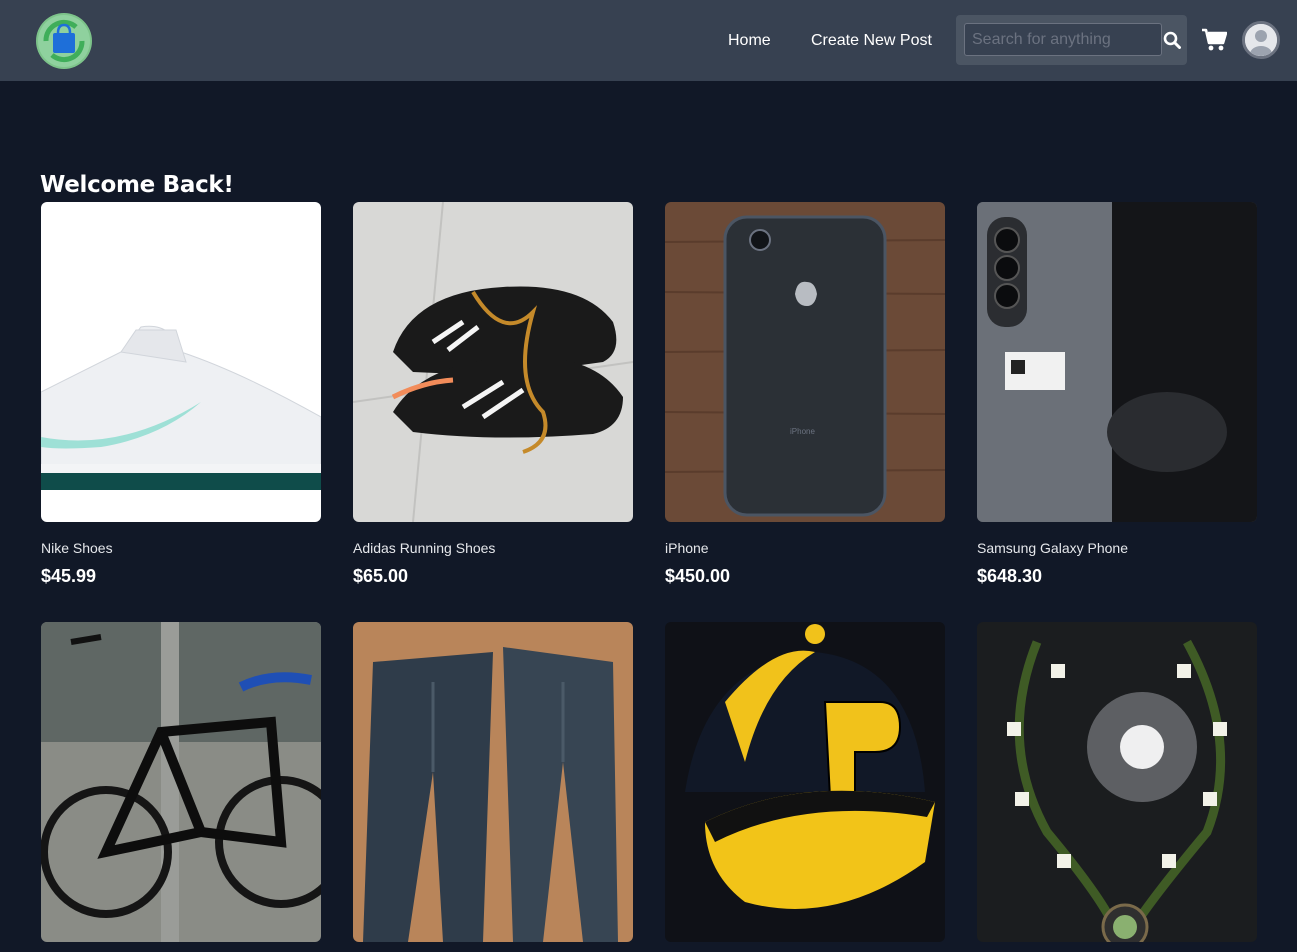 The image size is (1297, 952). What do you see at coordinates (802, 431) in the screenshot?
I see `svg-text: iPhone` at bounding box center [802, 431].